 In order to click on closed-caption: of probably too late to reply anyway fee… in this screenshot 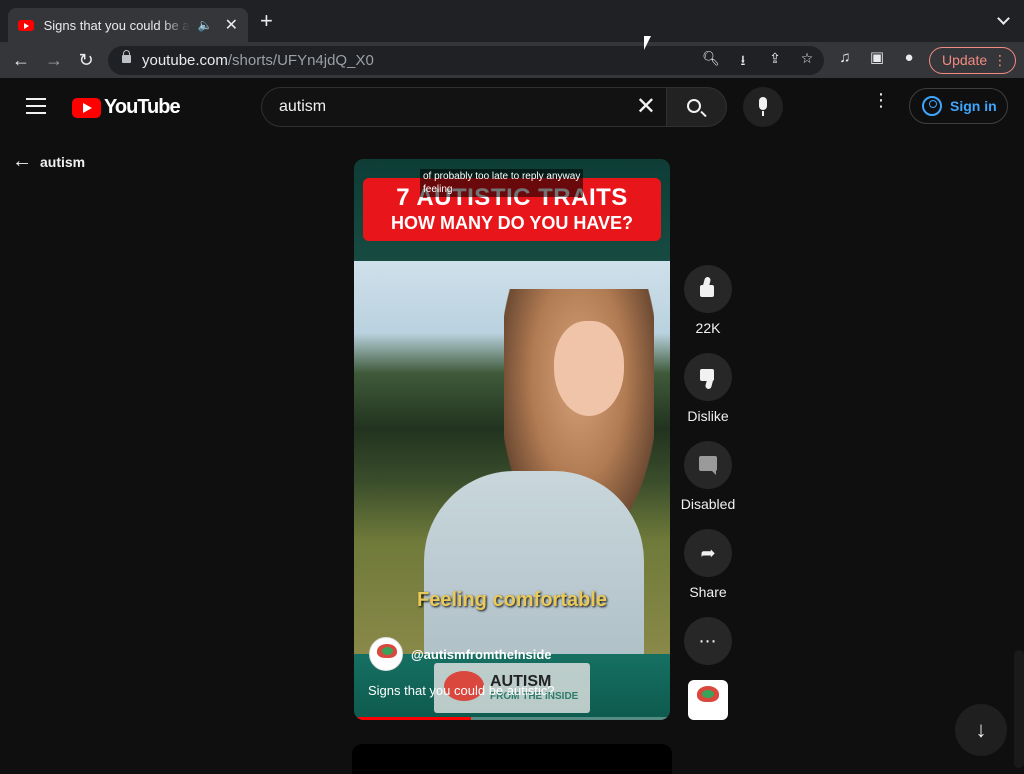, I will do `click(502, 183)`.